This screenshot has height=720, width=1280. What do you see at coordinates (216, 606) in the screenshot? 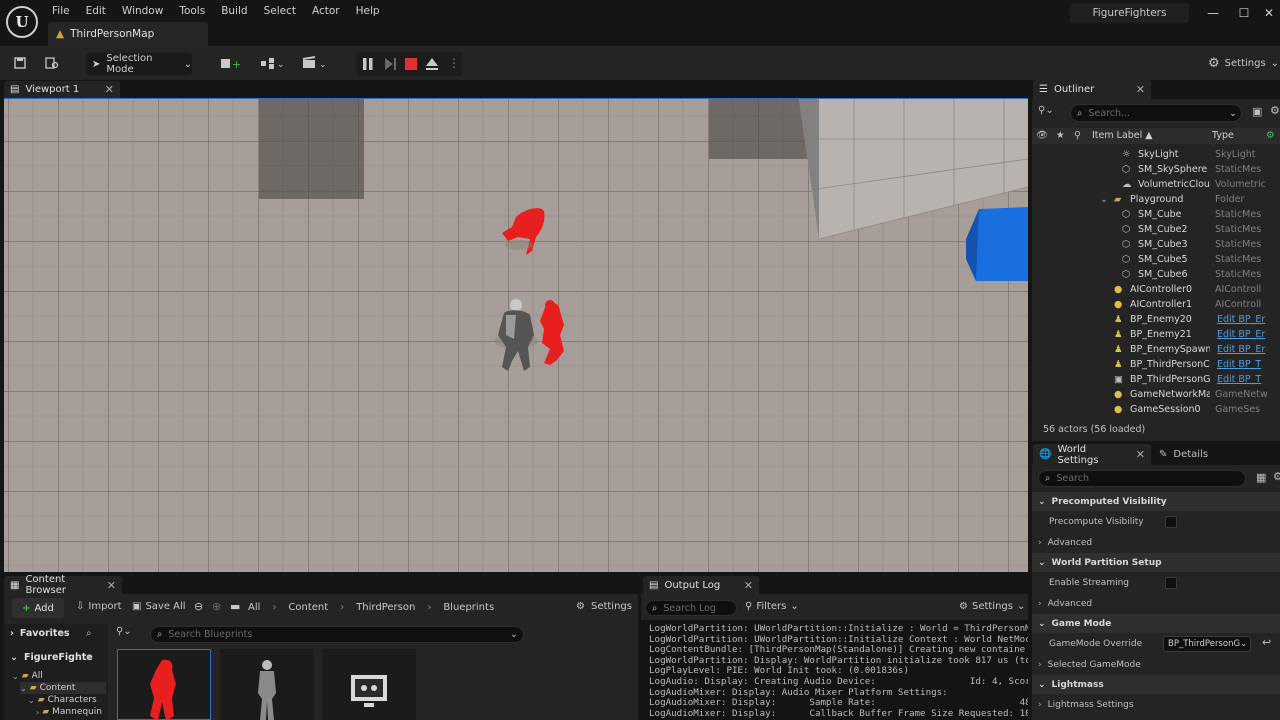
I see `forward-icon: ⊕` at bounding box center [216, 606].